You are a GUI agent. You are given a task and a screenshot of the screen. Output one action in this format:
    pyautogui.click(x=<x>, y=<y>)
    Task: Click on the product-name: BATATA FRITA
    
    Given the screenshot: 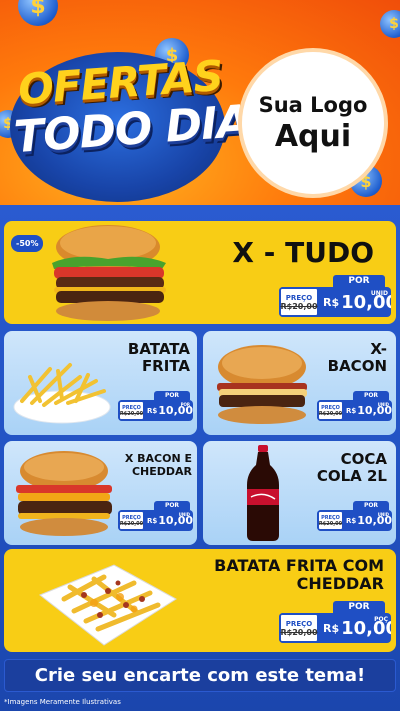 What is the action you would take?
    pyautogui.click(x=158, y=358)
    